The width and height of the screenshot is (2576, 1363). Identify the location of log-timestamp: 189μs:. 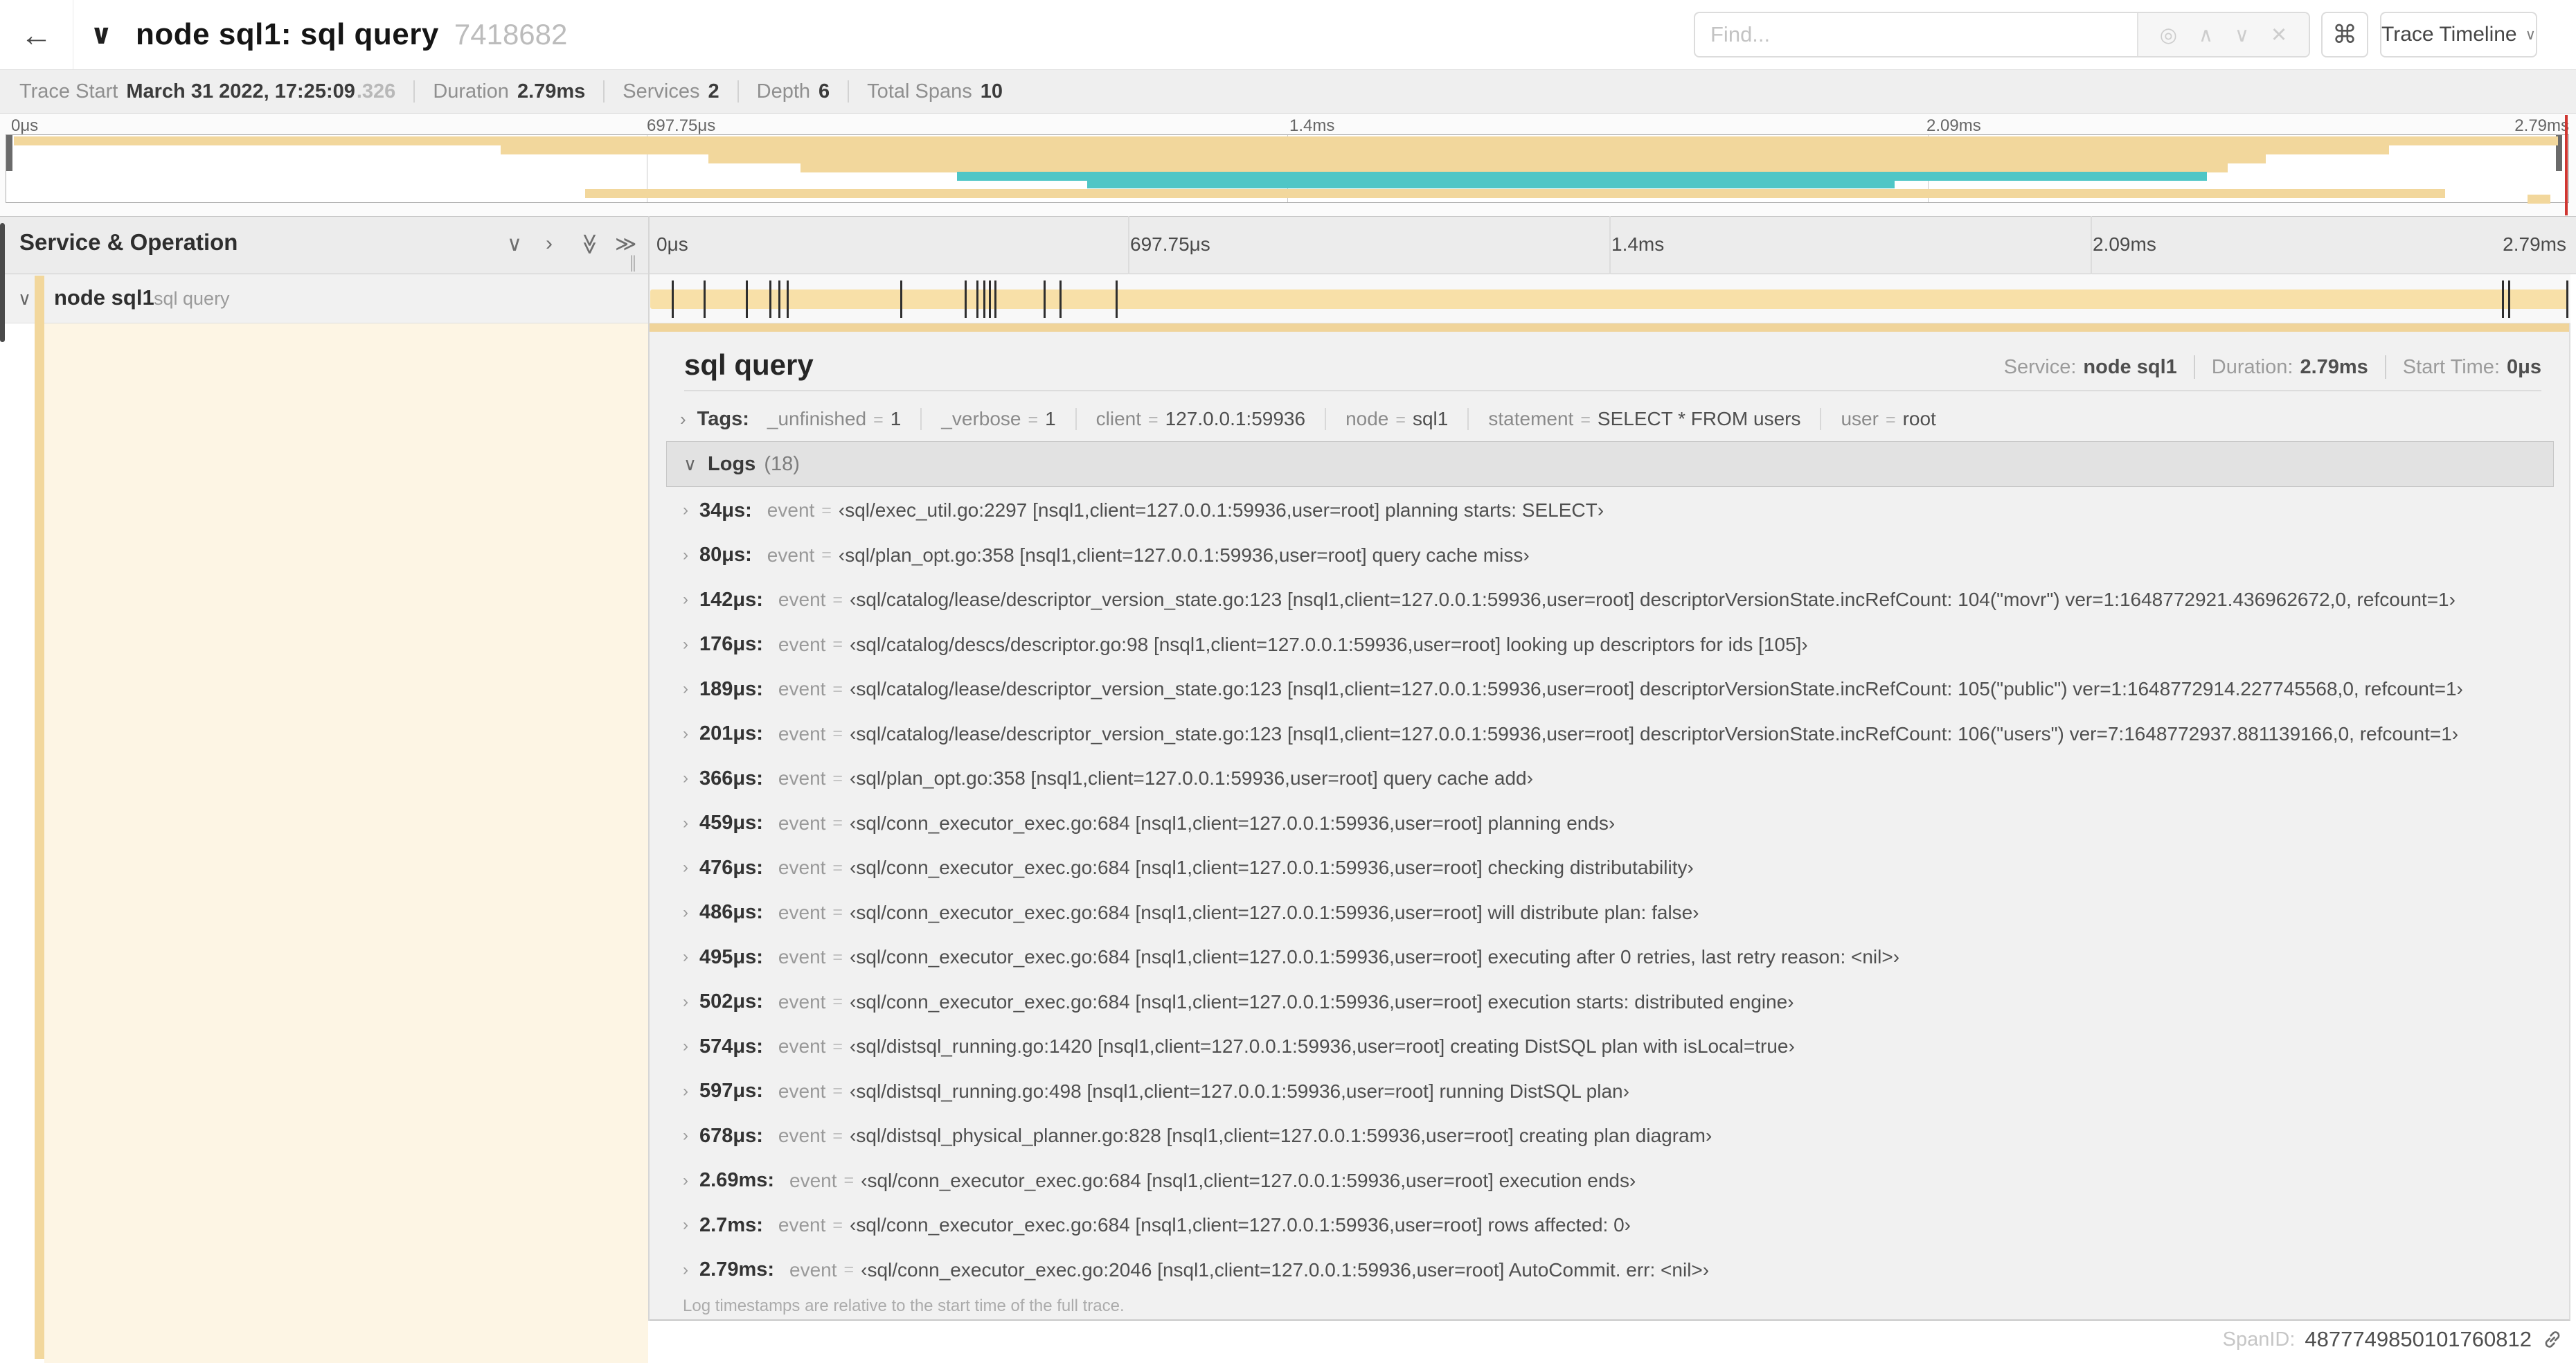
(731, 688).